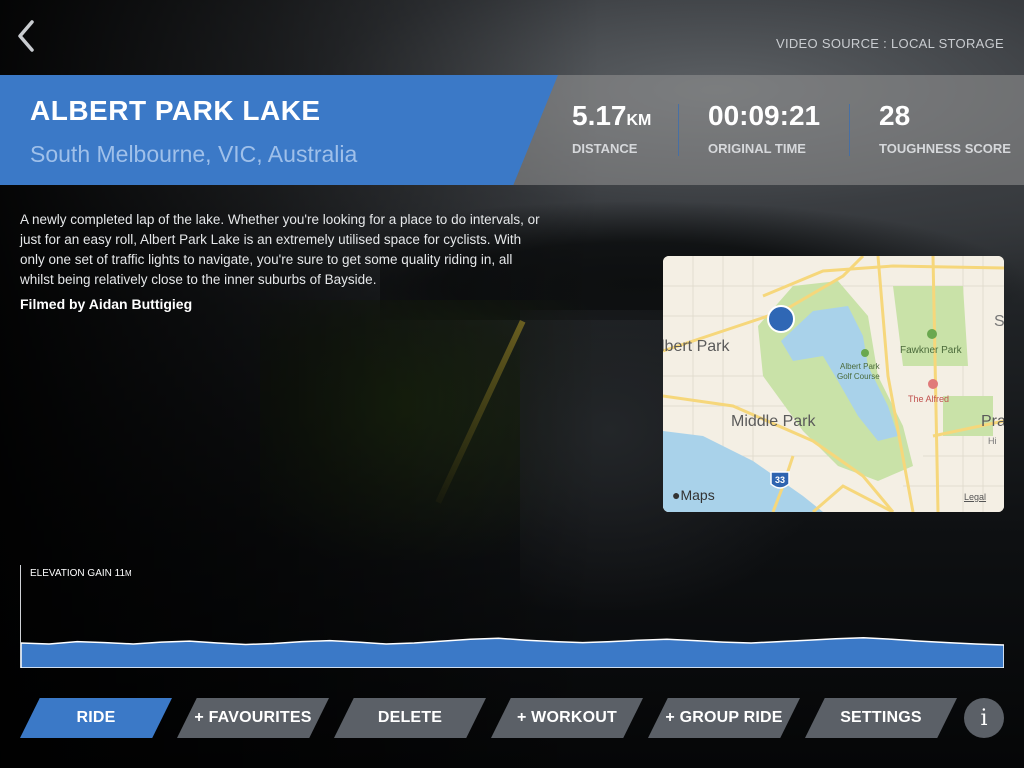  What do you see at coordinates (858, 376) in the screenshot?
I see `map-label-golf-course-2: Golf Course` at bounding box center [858, 376].